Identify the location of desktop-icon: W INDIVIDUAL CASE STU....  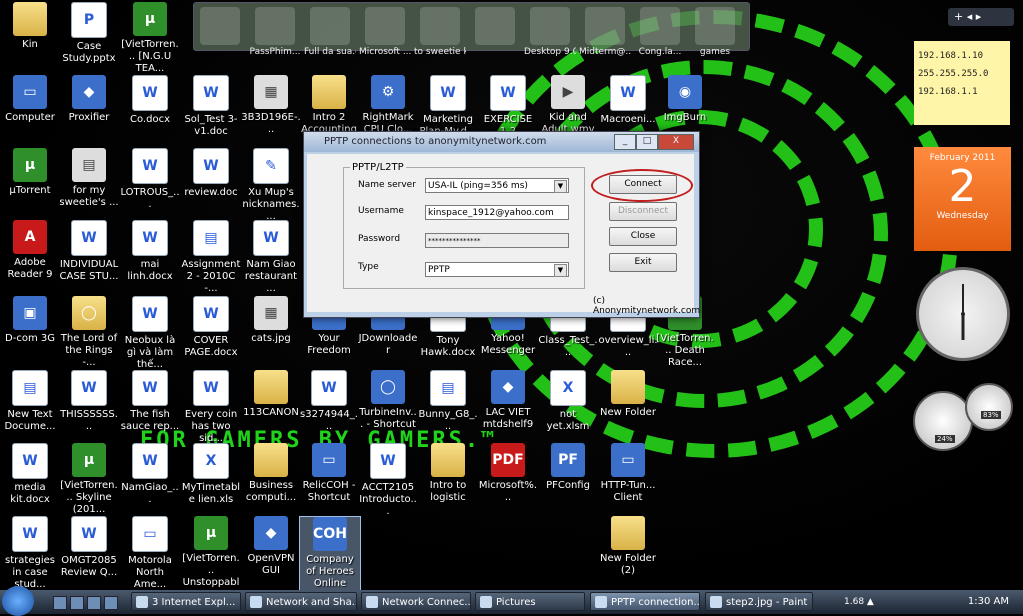
(89, 251).